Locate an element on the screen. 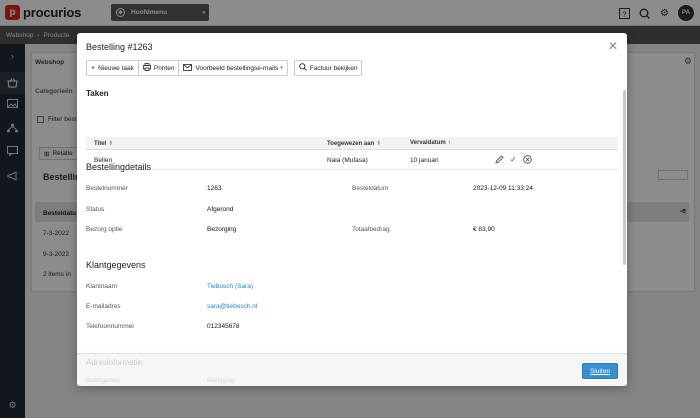 This screenshot has height=418, width=700. email-label: E-mailadres is located at coordinates (103, 306).